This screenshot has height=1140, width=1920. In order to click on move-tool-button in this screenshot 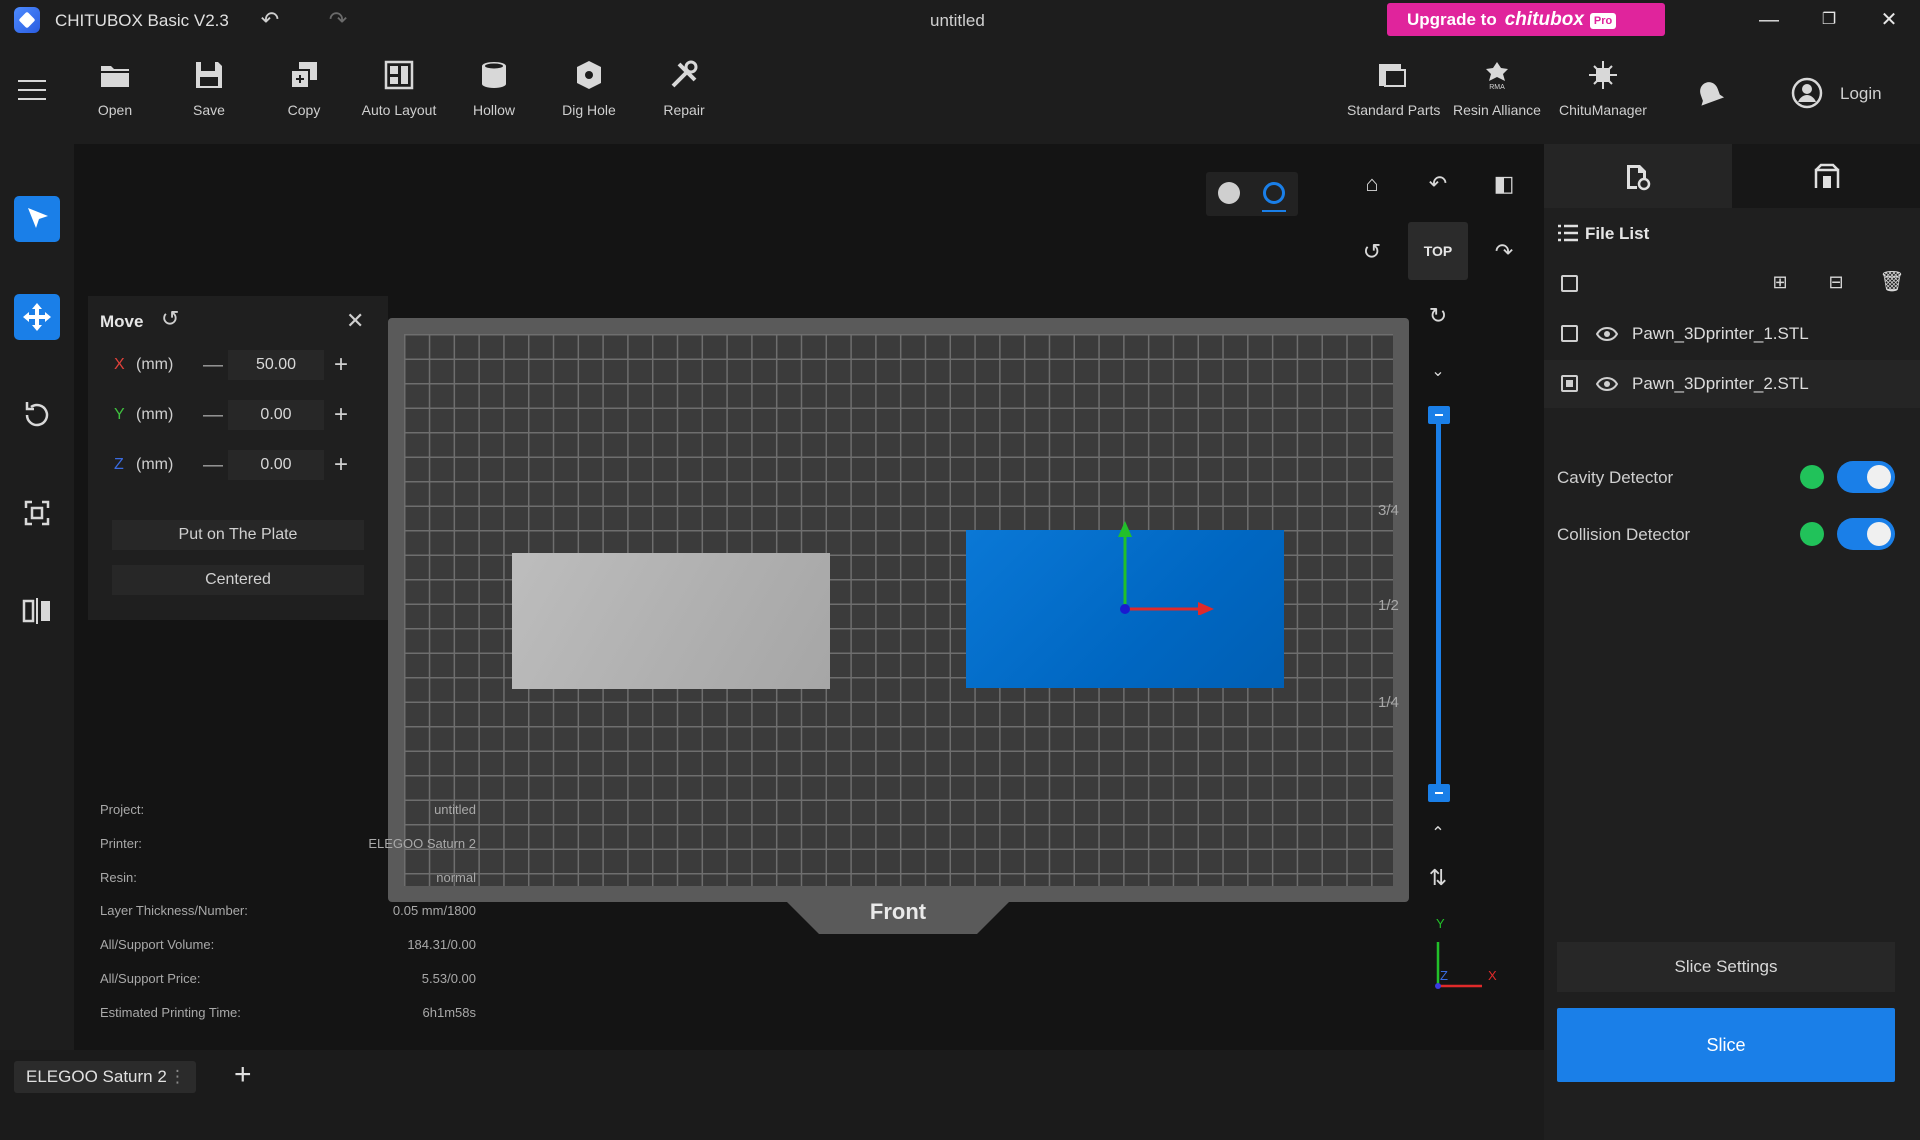, I will do `click(37, 317)`.